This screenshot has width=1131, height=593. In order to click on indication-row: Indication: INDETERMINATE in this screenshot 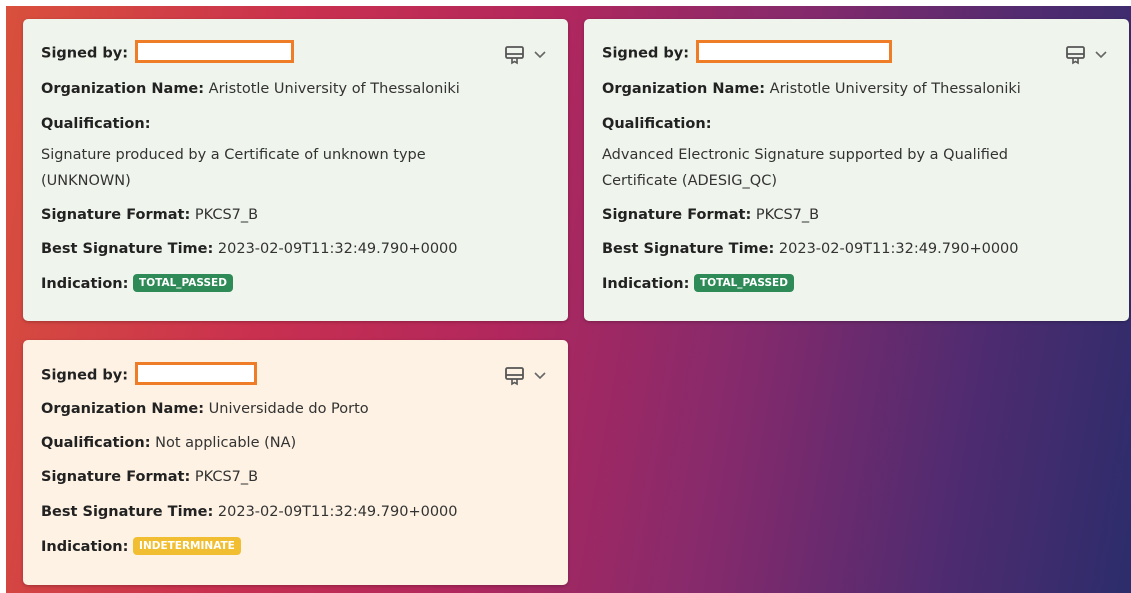, I will do `click(295, 547)`.